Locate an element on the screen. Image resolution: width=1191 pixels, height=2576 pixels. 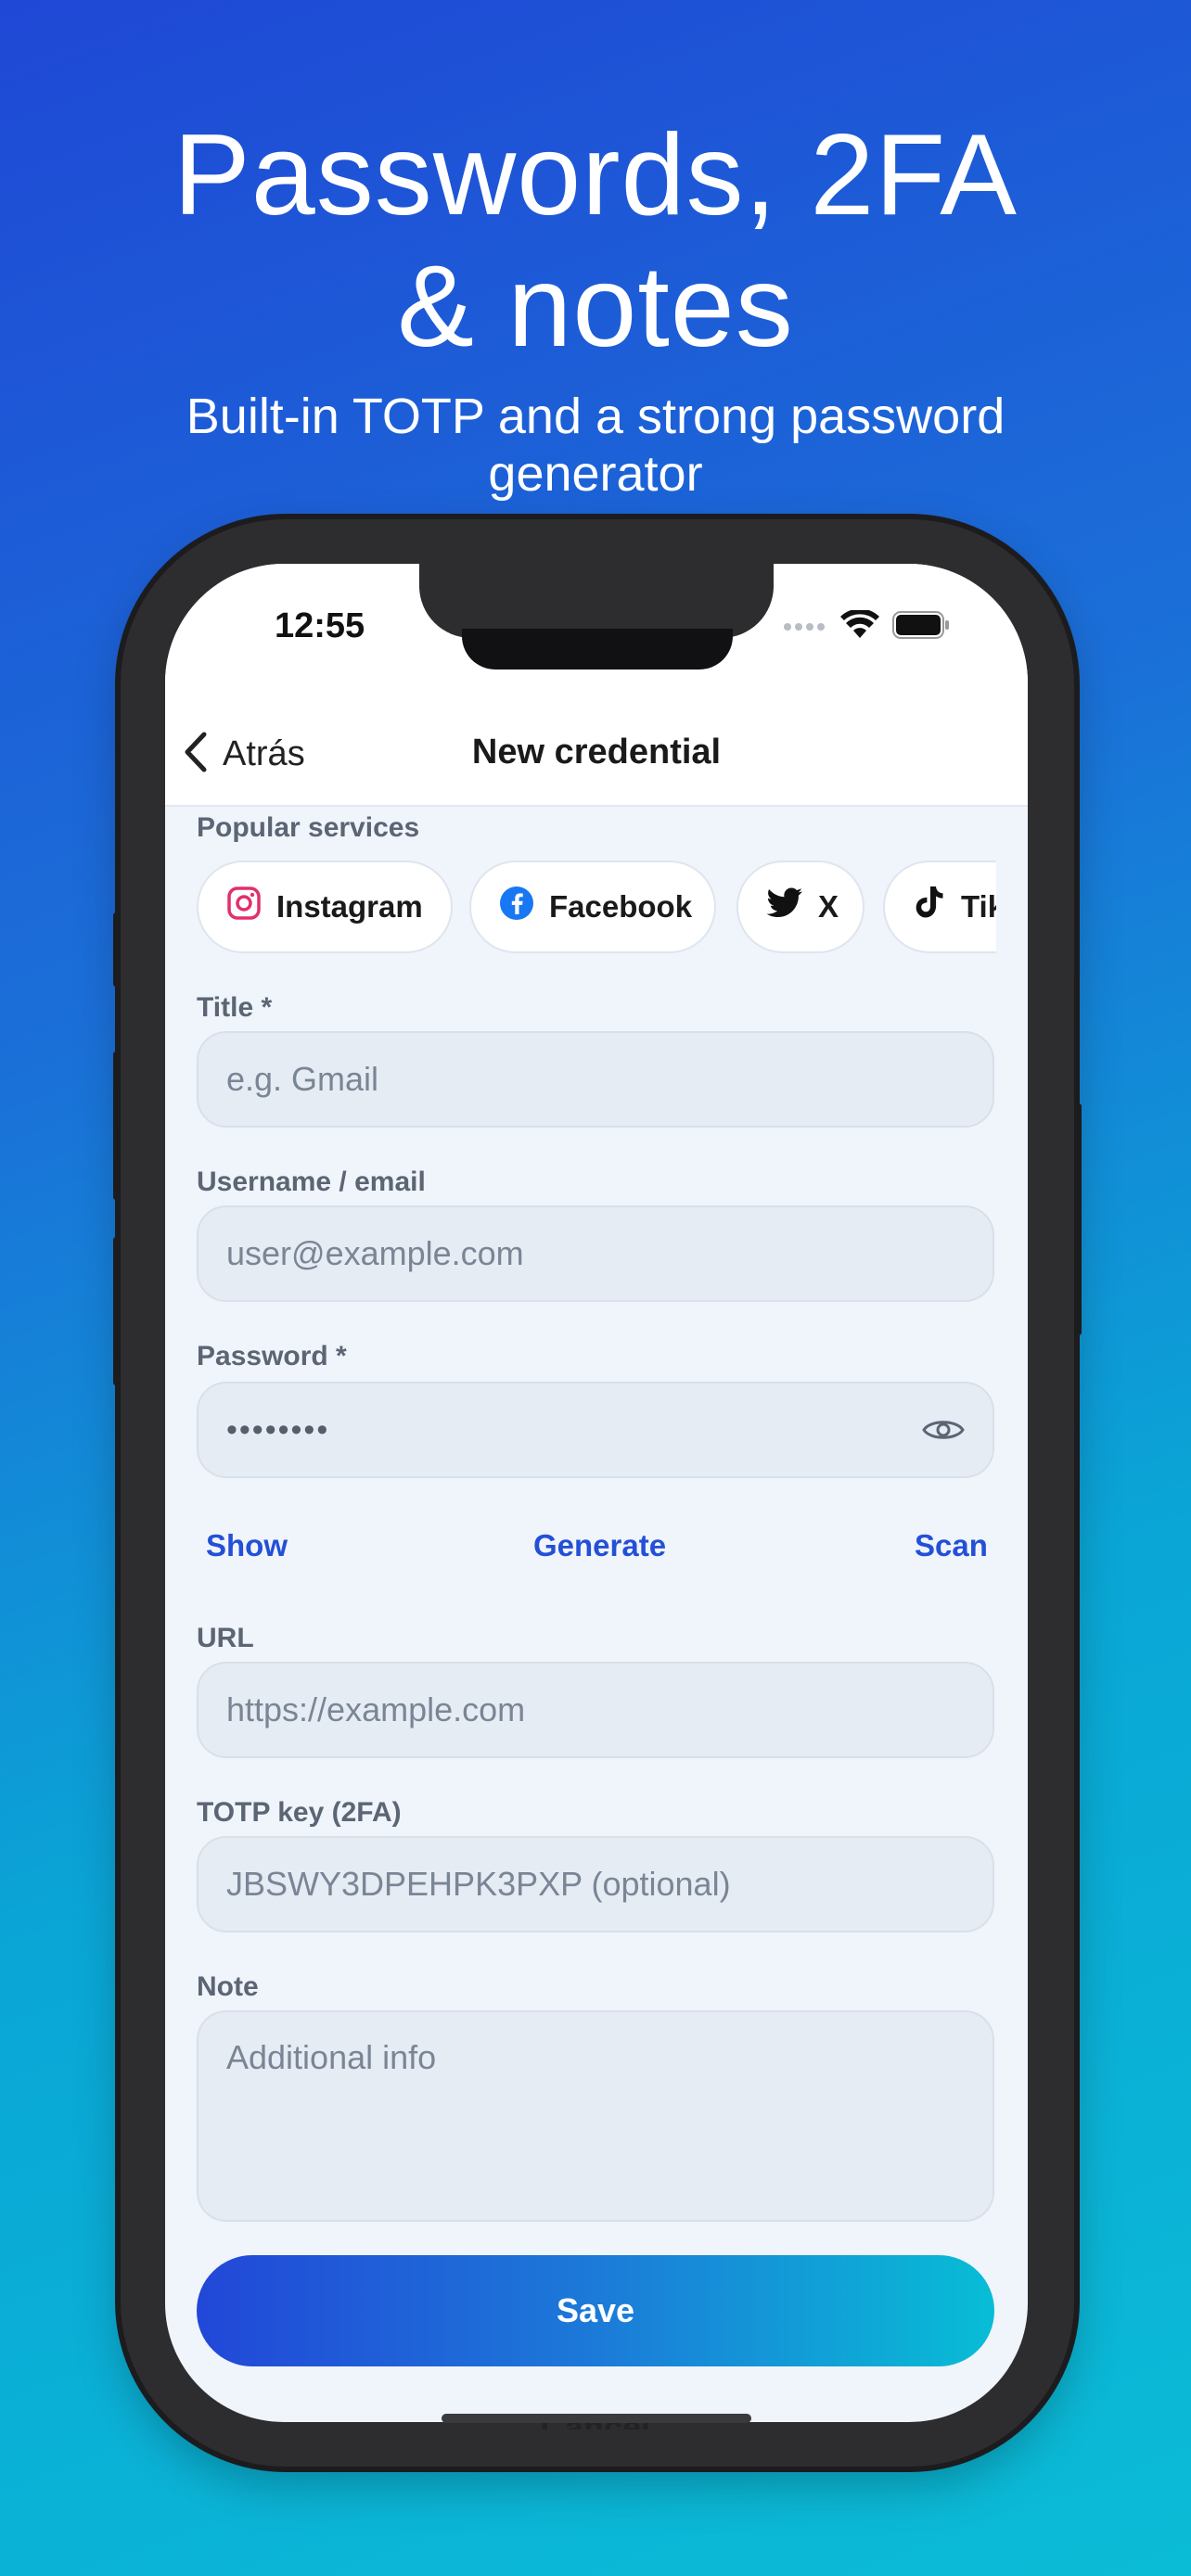
chip-instagram: Instagram is located at coordinates (325, 907).